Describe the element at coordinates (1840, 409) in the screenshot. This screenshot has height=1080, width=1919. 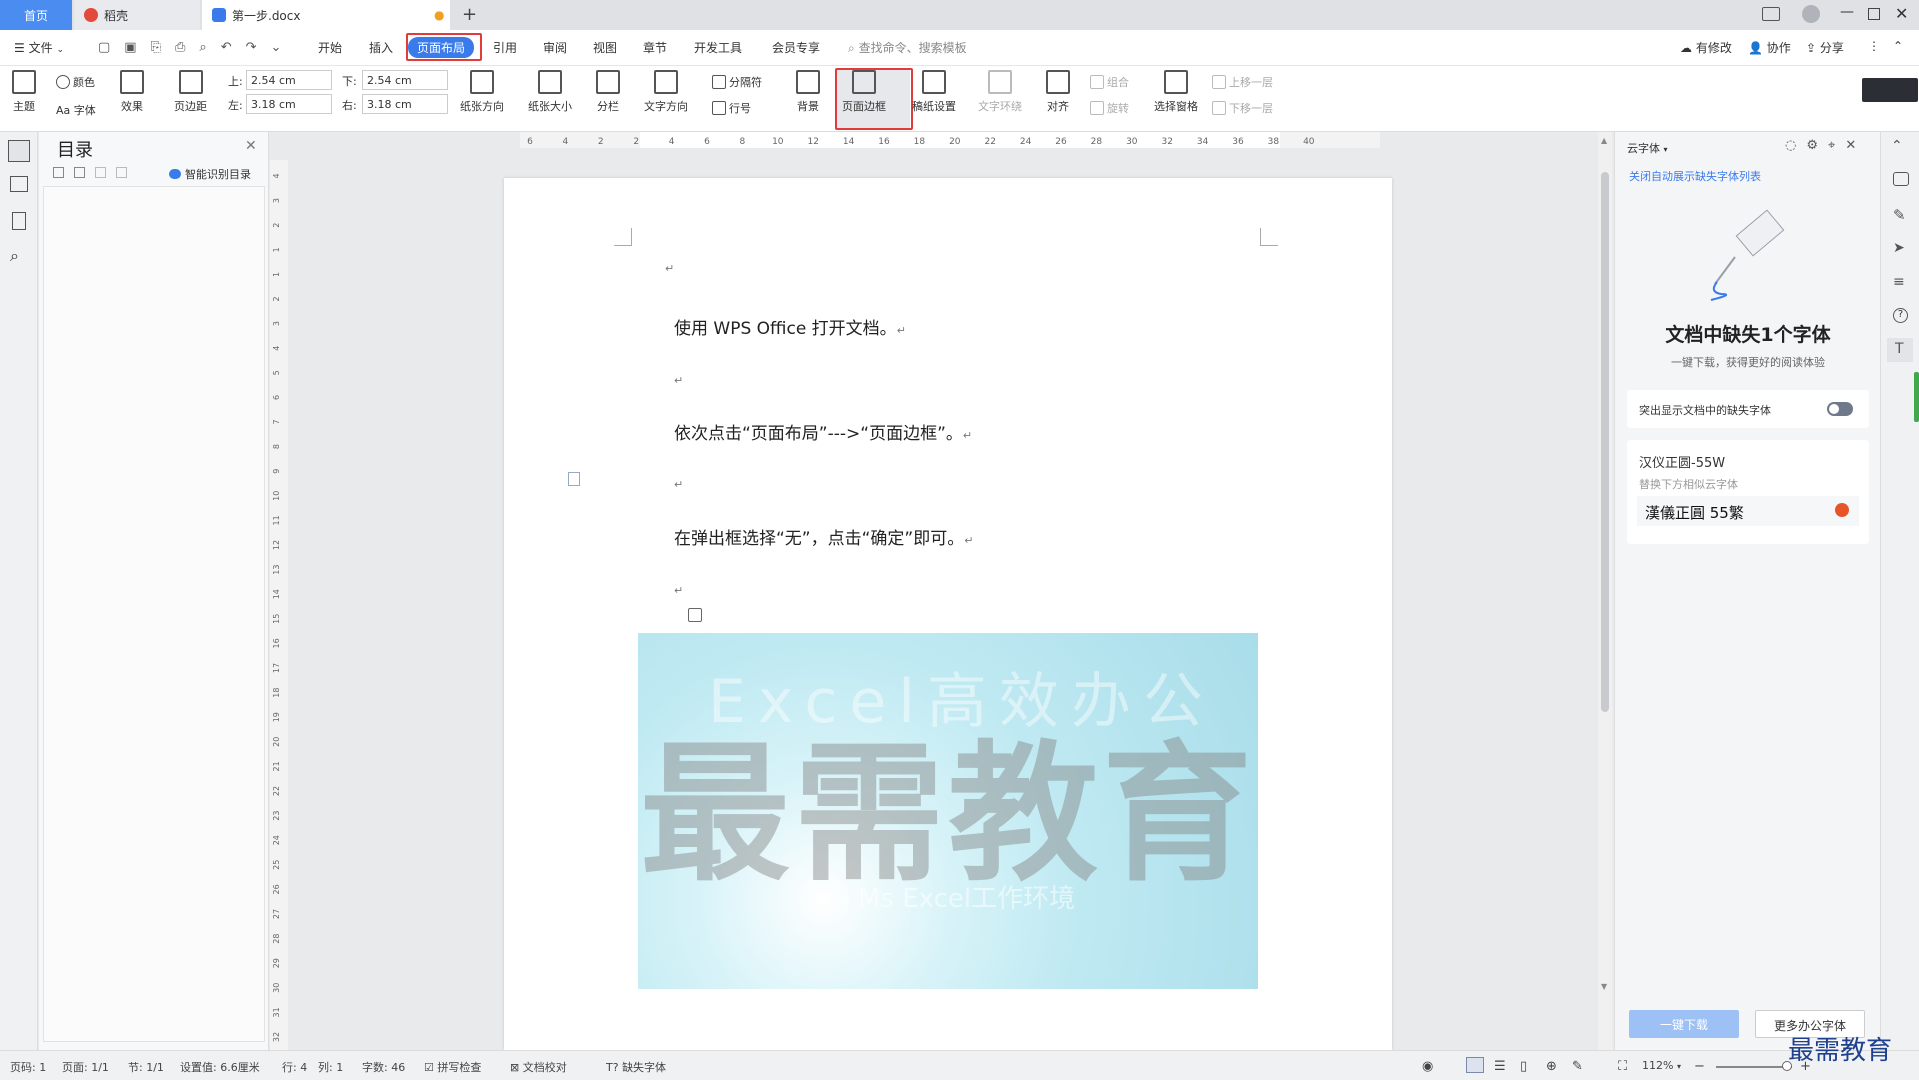
I see `highlight-missing-toggle` at that location.